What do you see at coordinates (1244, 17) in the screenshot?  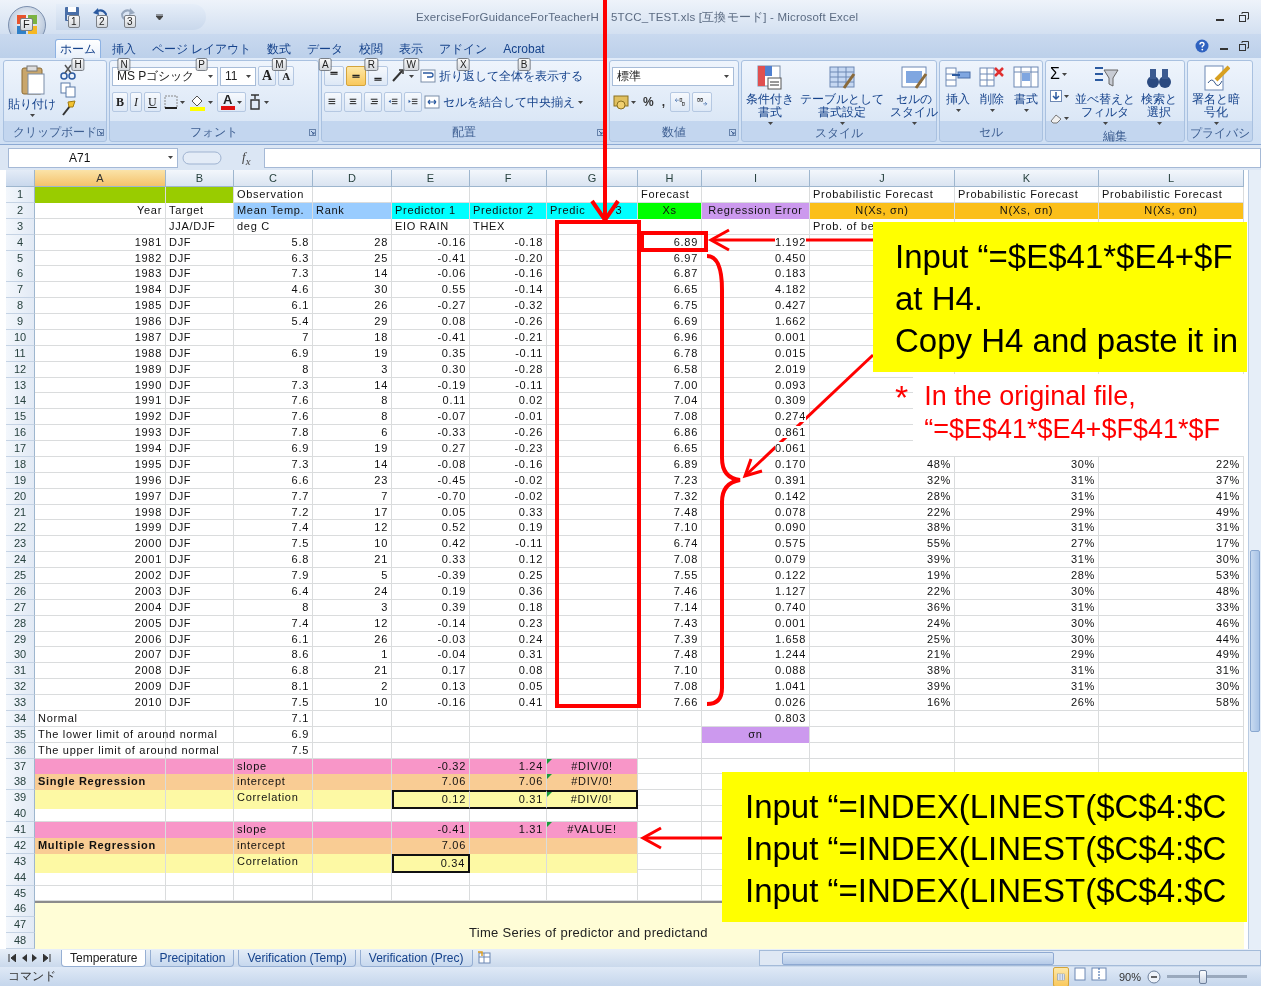 I see `restore-icon` at bounding box center [1244, 17].